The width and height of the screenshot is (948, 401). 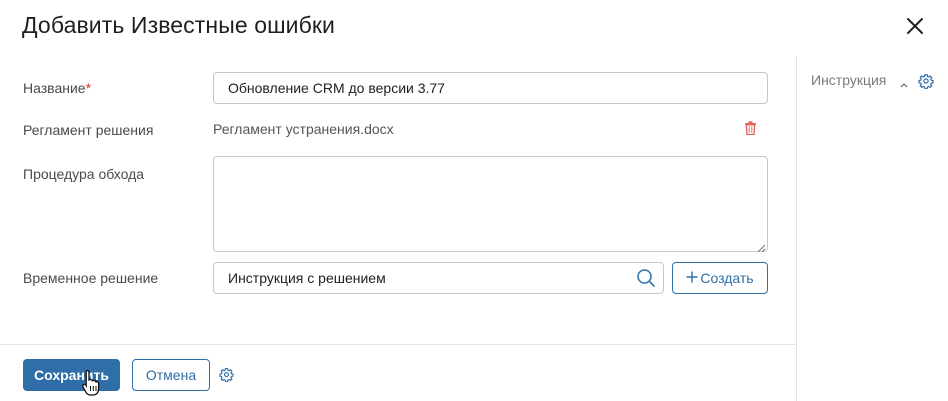 I want to click on resize-grip-icon, so click(x=761, y=246).